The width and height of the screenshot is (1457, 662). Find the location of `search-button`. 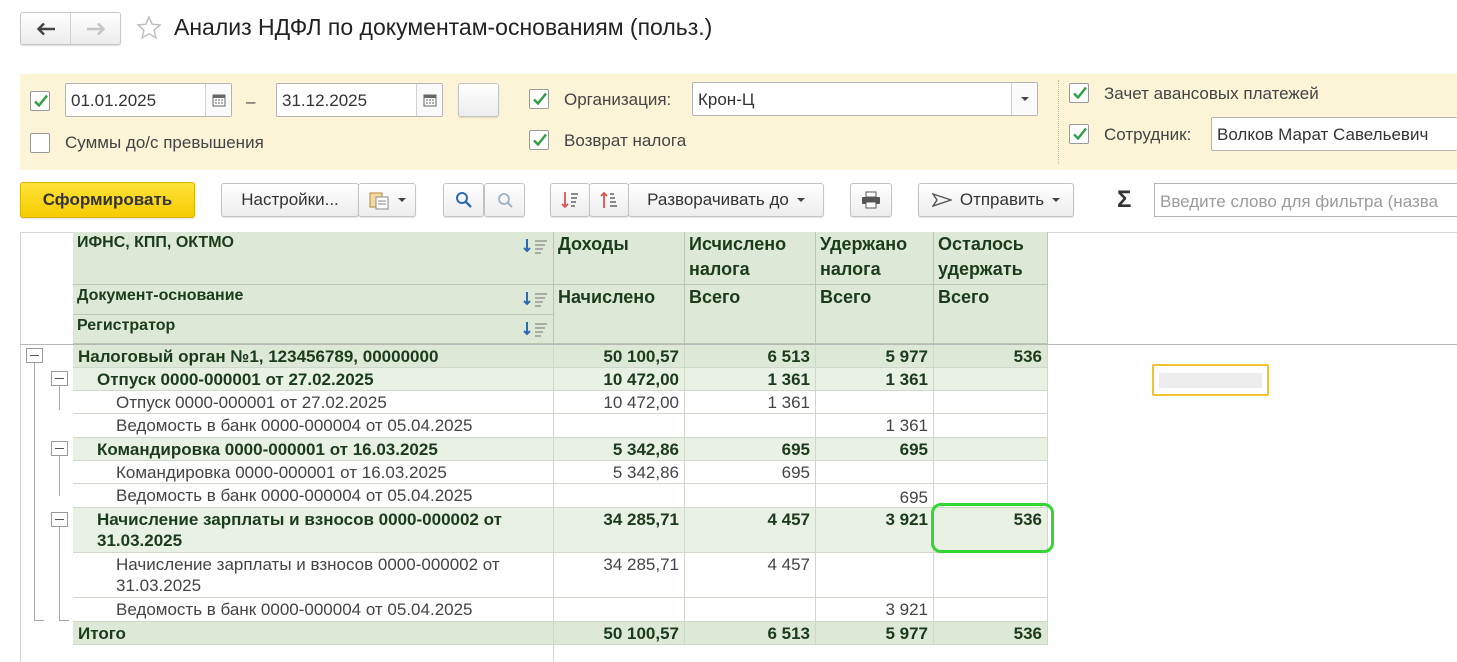

search-button is located at coordinates (463, 200).